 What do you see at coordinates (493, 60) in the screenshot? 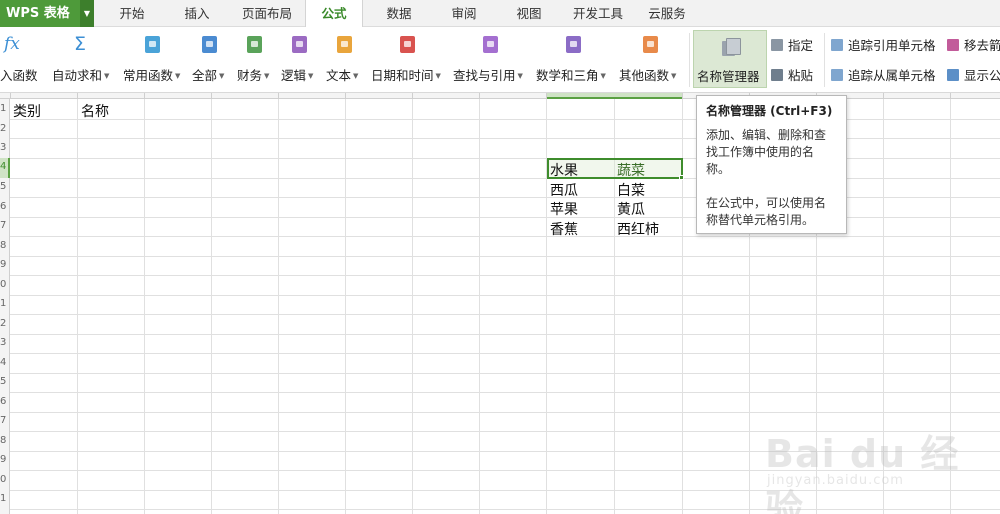
I see `lookup-reference-functions-button: 查找与引用 ▼` at bounding box center [493, 60].